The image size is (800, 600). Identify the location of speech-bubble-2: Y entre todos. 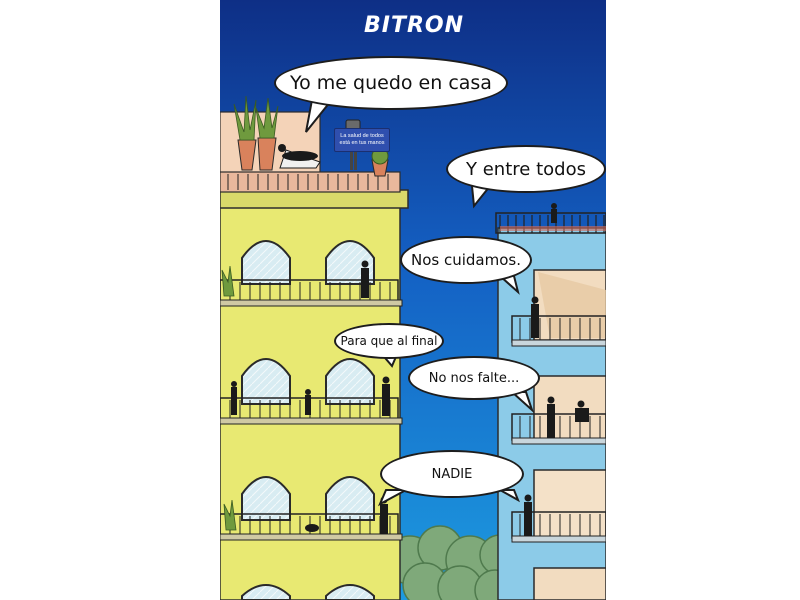
(526, 169).